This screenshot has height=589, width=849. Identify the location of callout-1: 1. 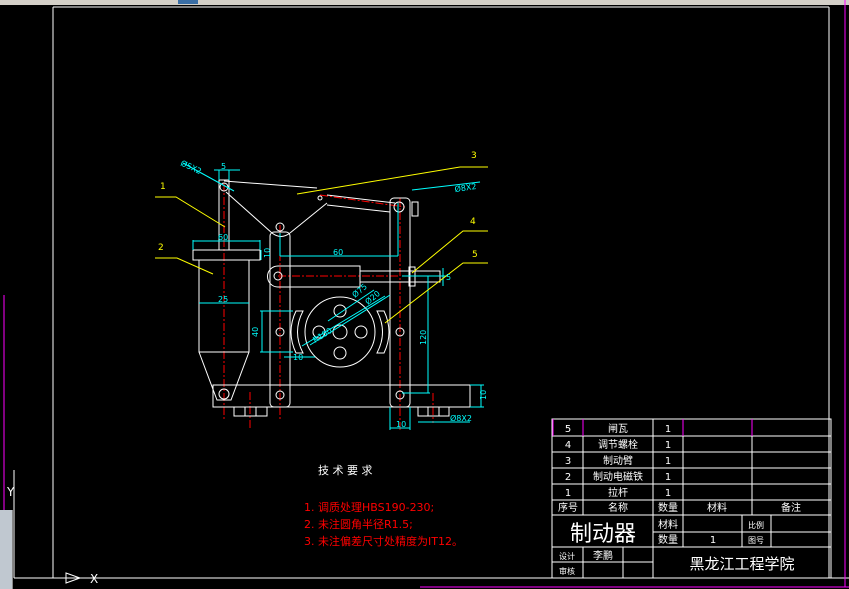
(163, 187).